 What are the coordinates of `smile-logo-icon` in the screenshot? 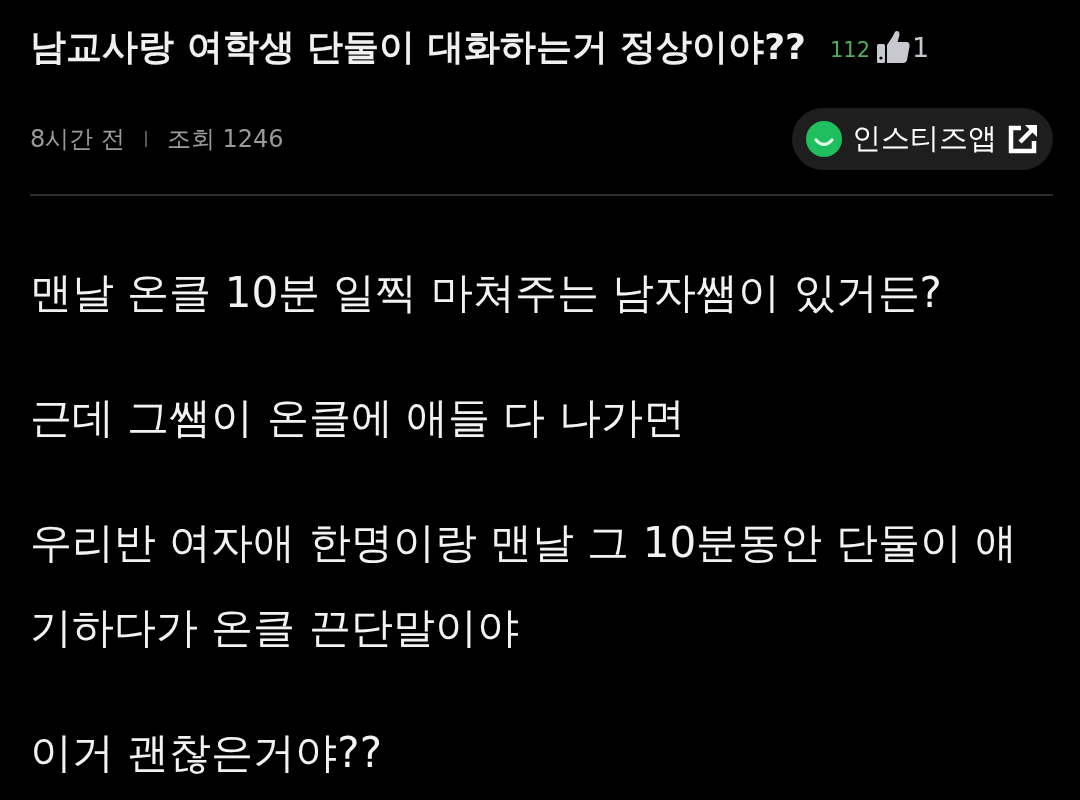 It's located at (824, 139).